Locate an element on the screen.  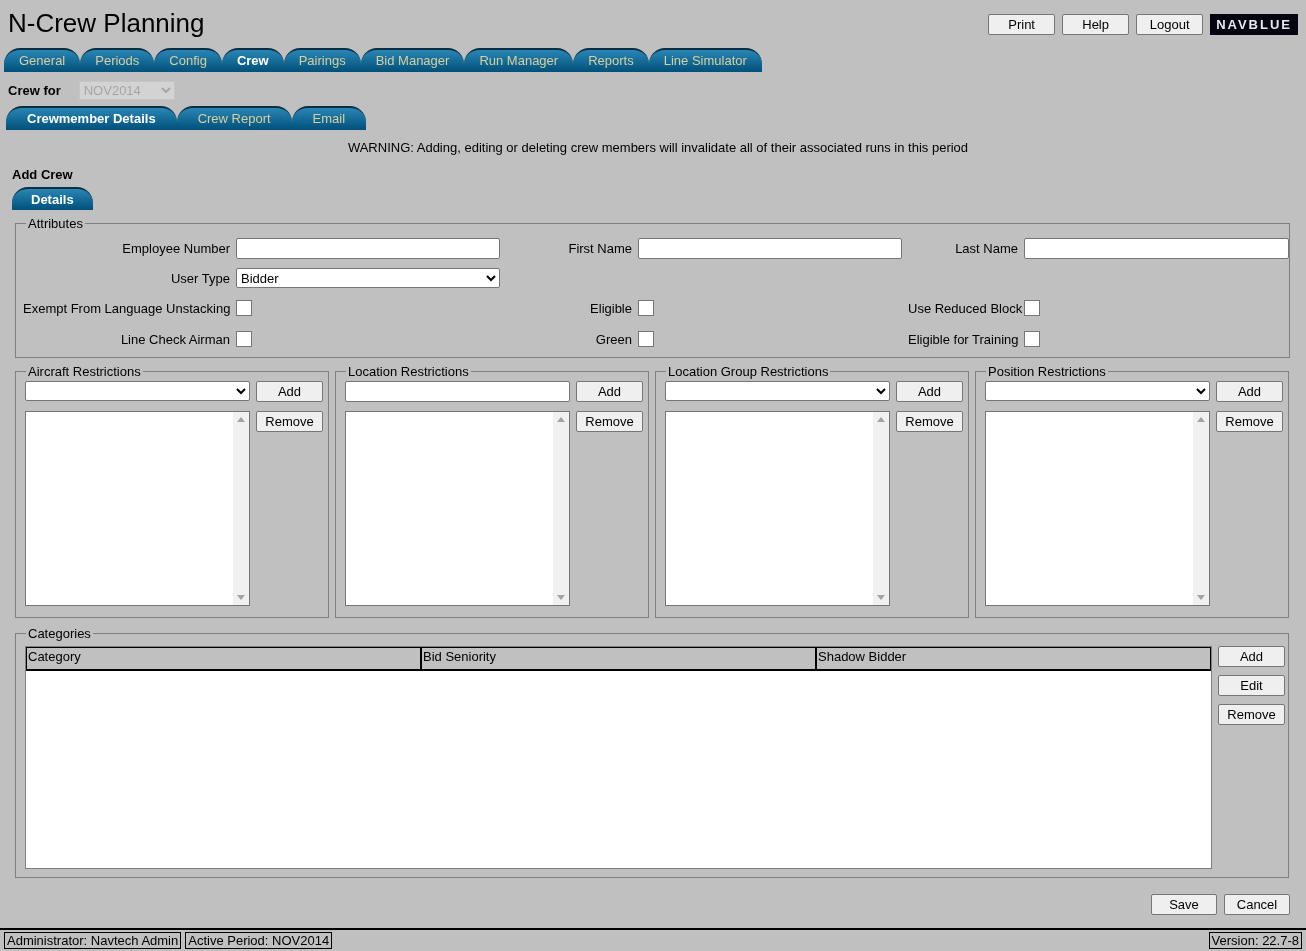
field-label: First Name is located at coordinates (599, 248).